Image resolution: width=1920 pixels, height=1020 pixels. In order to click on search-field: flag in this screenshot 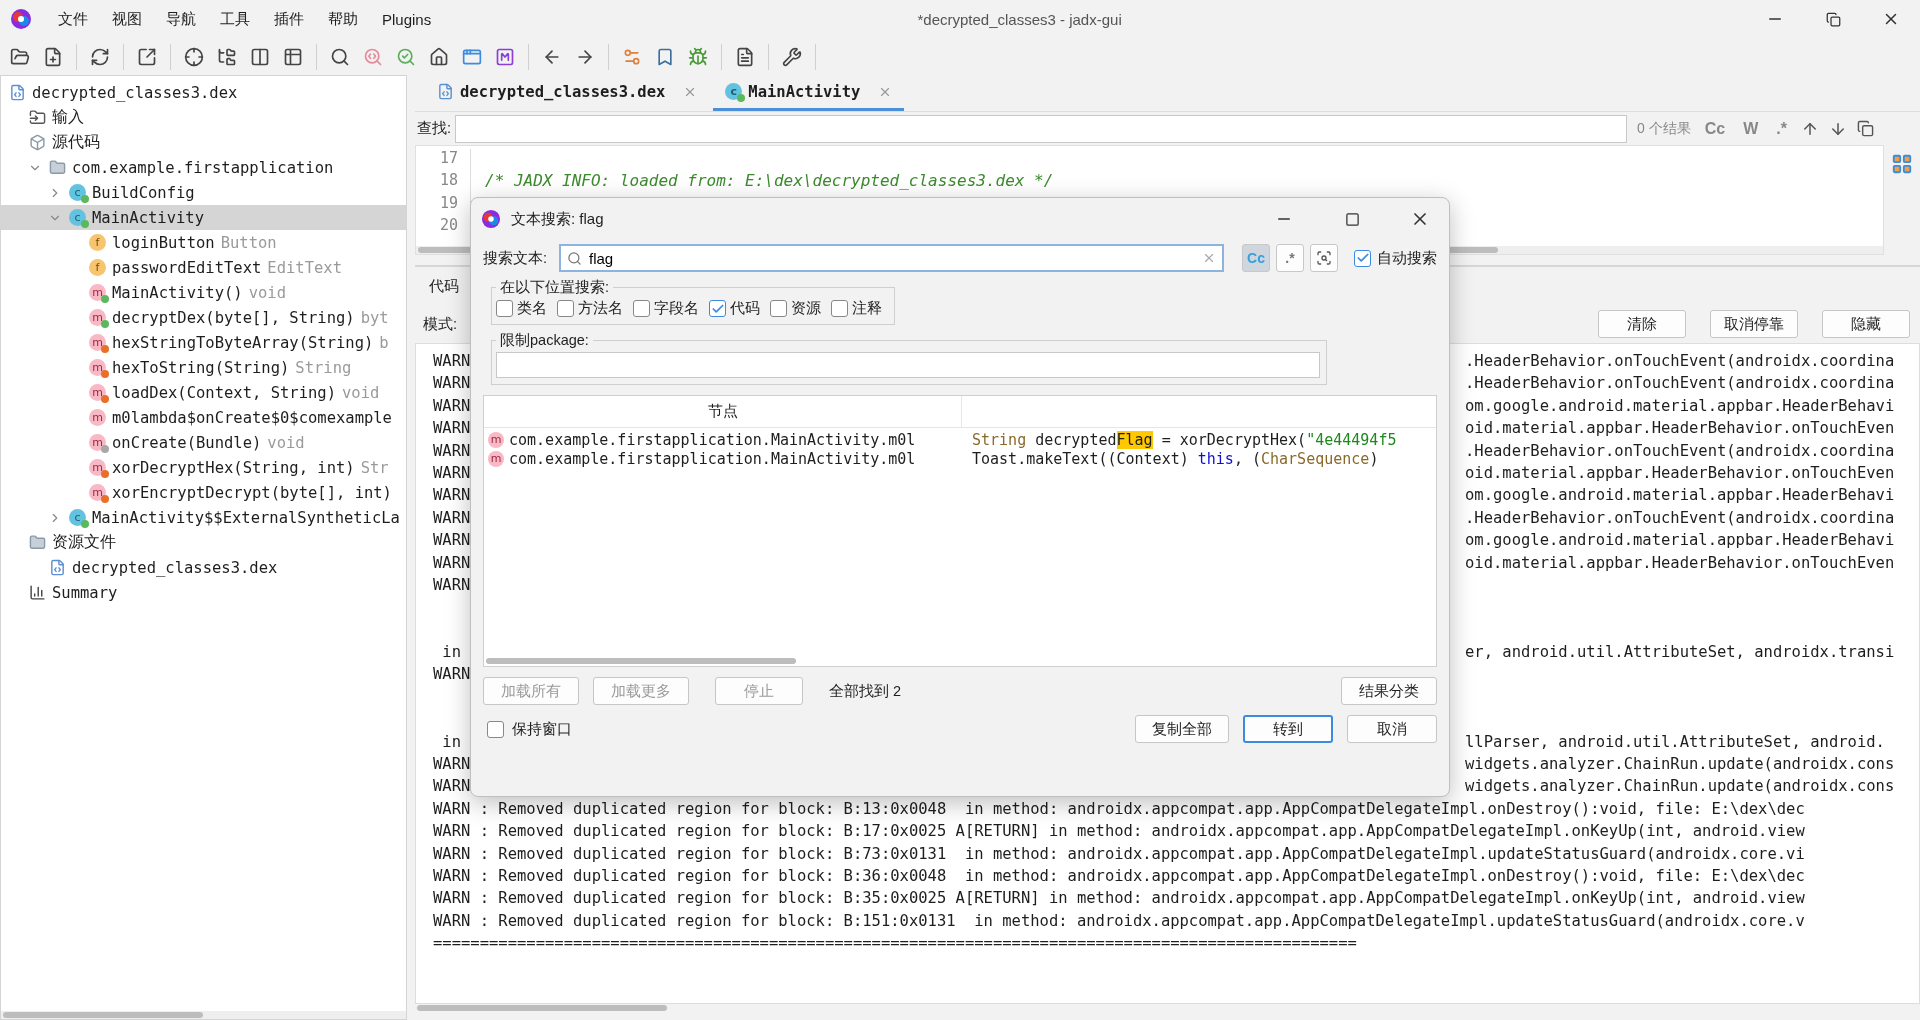, I will do `click(891, 258)`.